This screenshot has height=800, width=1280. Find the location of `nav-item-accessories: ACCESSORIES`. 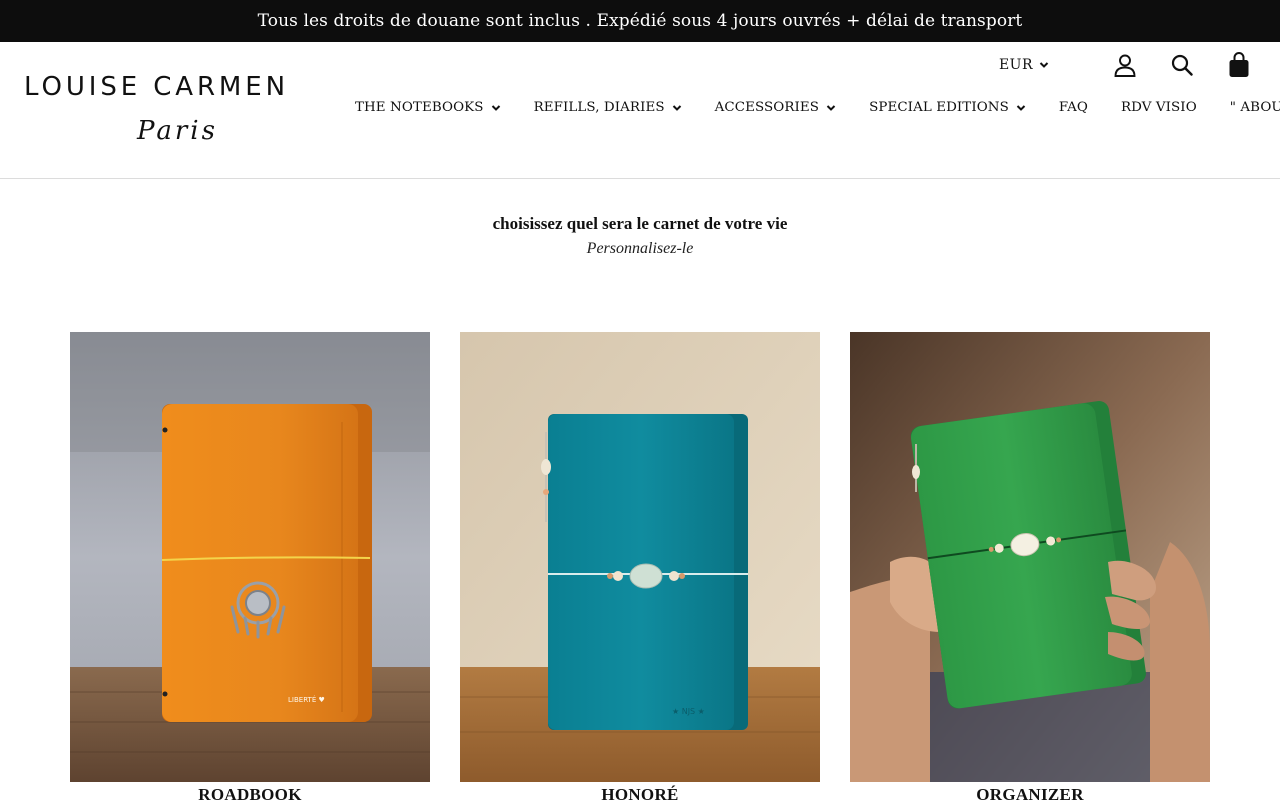

nav-item-accessories: ACCESSORIES is located at coordinates (775, 107).